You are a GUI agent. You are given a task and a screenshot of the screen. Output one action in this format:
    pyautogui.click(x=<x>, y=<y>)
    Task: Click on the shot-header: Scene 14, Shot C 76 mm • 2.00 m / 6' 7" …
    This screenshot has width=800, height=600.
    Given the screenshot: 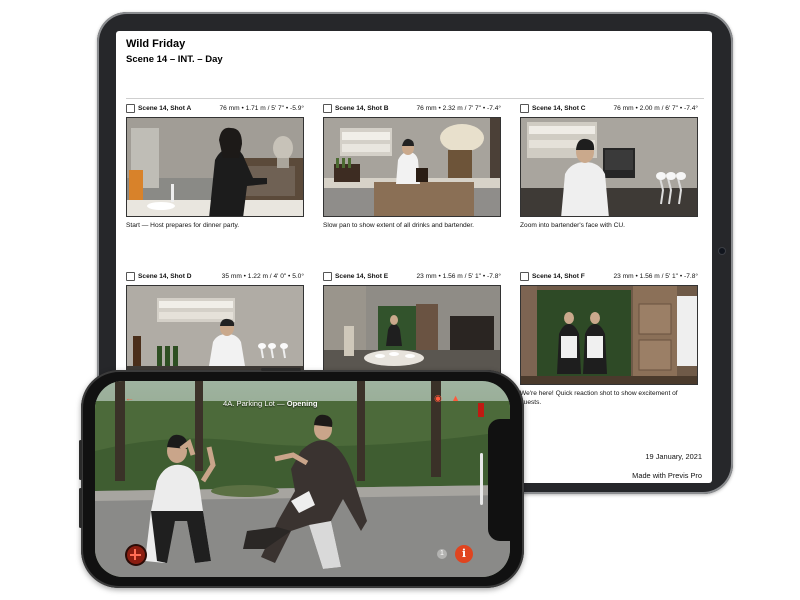 What is the action you would take?
    pyautogui.click(x=609, y=109)
    